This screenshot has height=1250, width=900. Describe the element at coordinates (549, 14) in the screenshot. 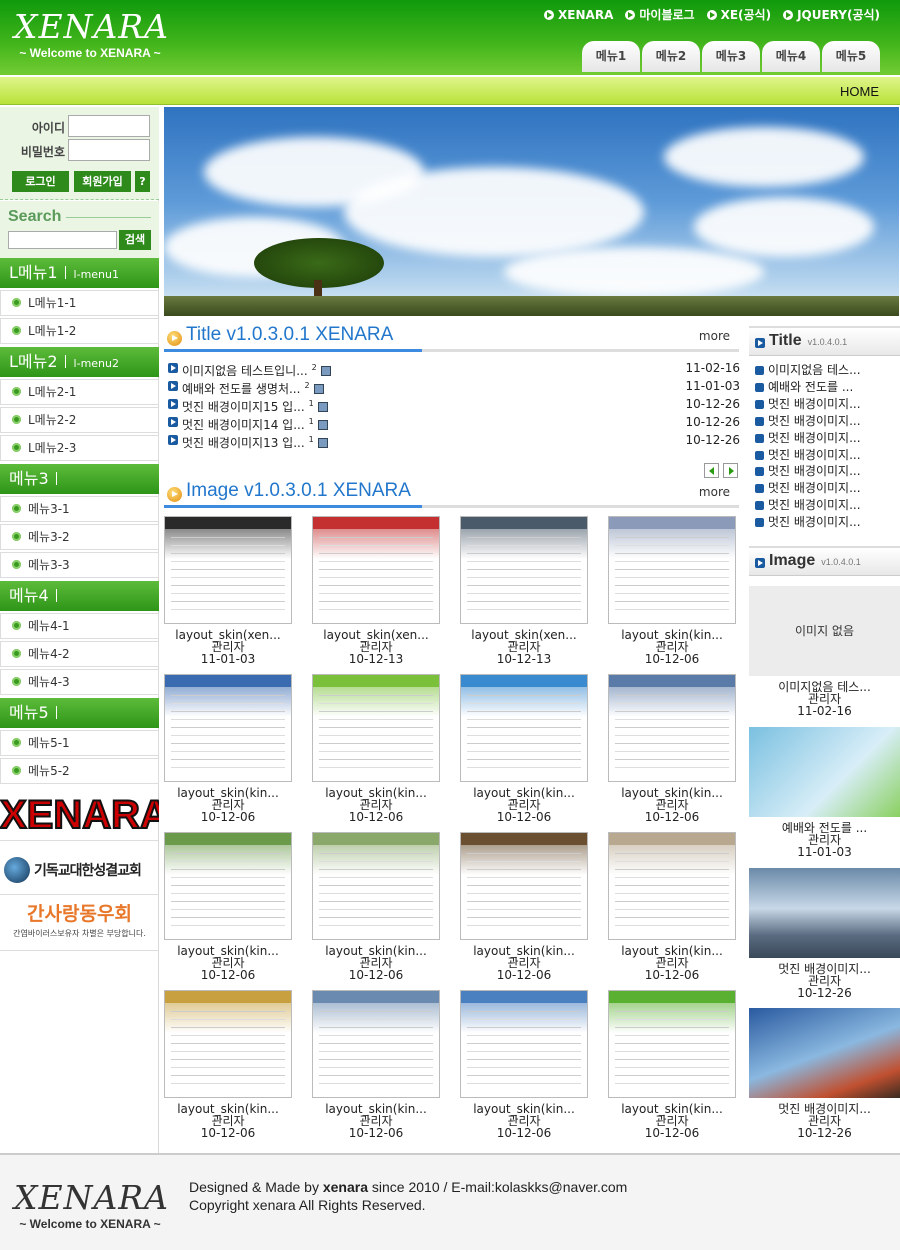

I see `arrow-bullet-icon` at that location.